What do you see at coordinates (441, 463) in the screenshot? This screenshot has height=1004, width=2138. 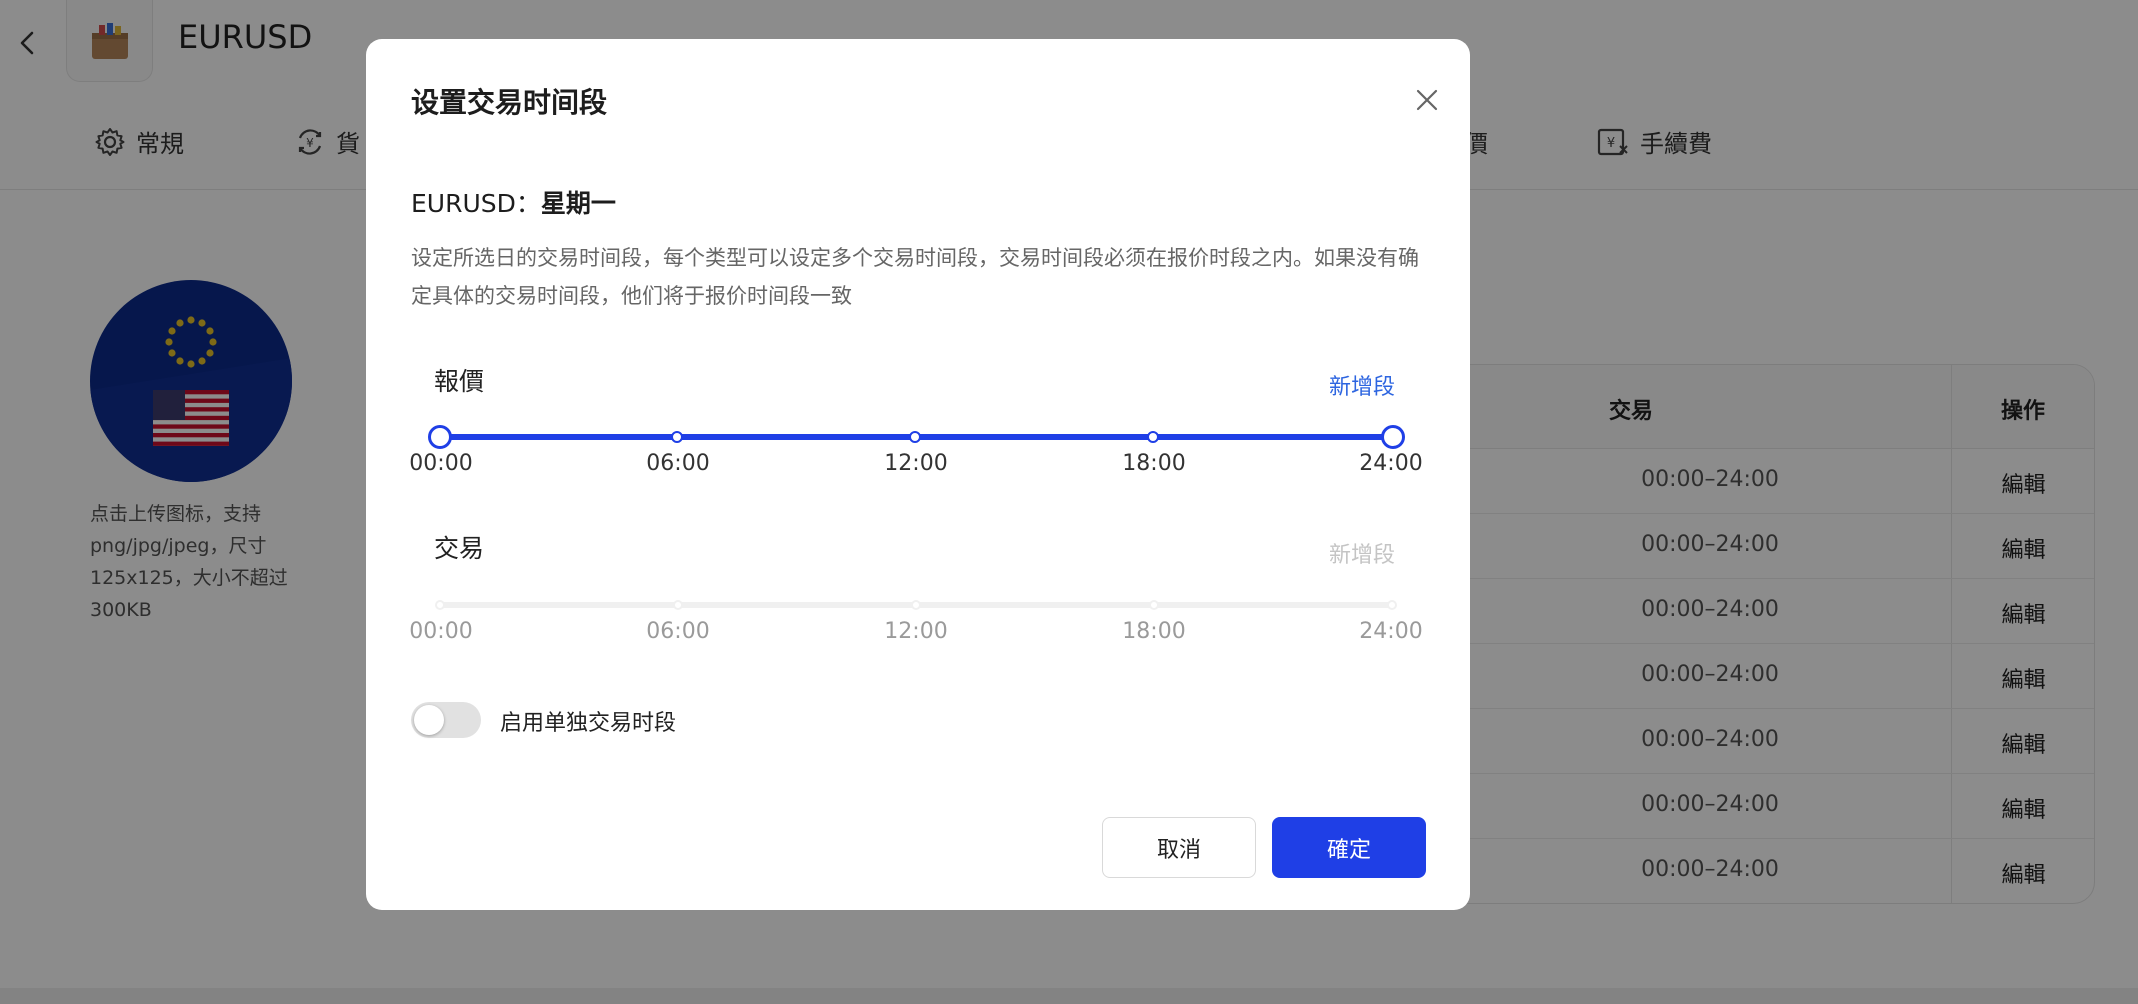 I see `quote-tick-label: 00:00` at bounding box center [441, 463].